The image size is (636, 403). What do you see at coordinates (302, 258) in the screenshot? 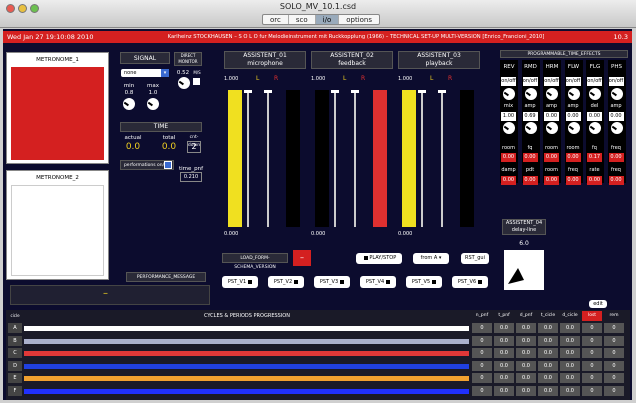
I see `load-form-button: –` at bounding box center [302, 258].